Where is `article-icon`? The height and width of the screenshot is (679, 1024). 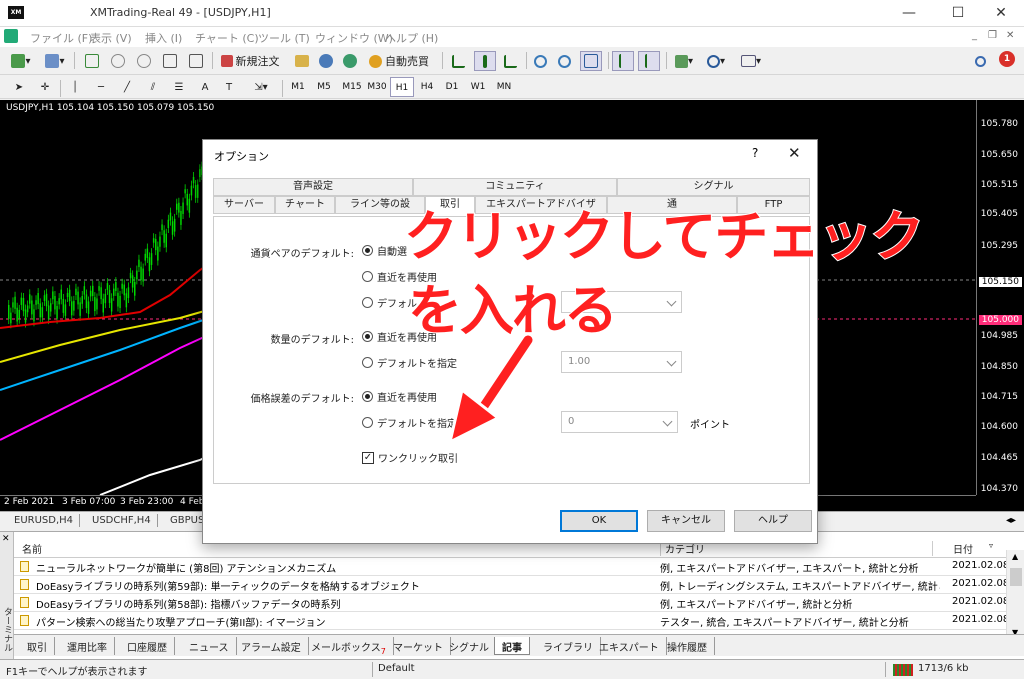
article-icon is located at coordinates (24, 566).